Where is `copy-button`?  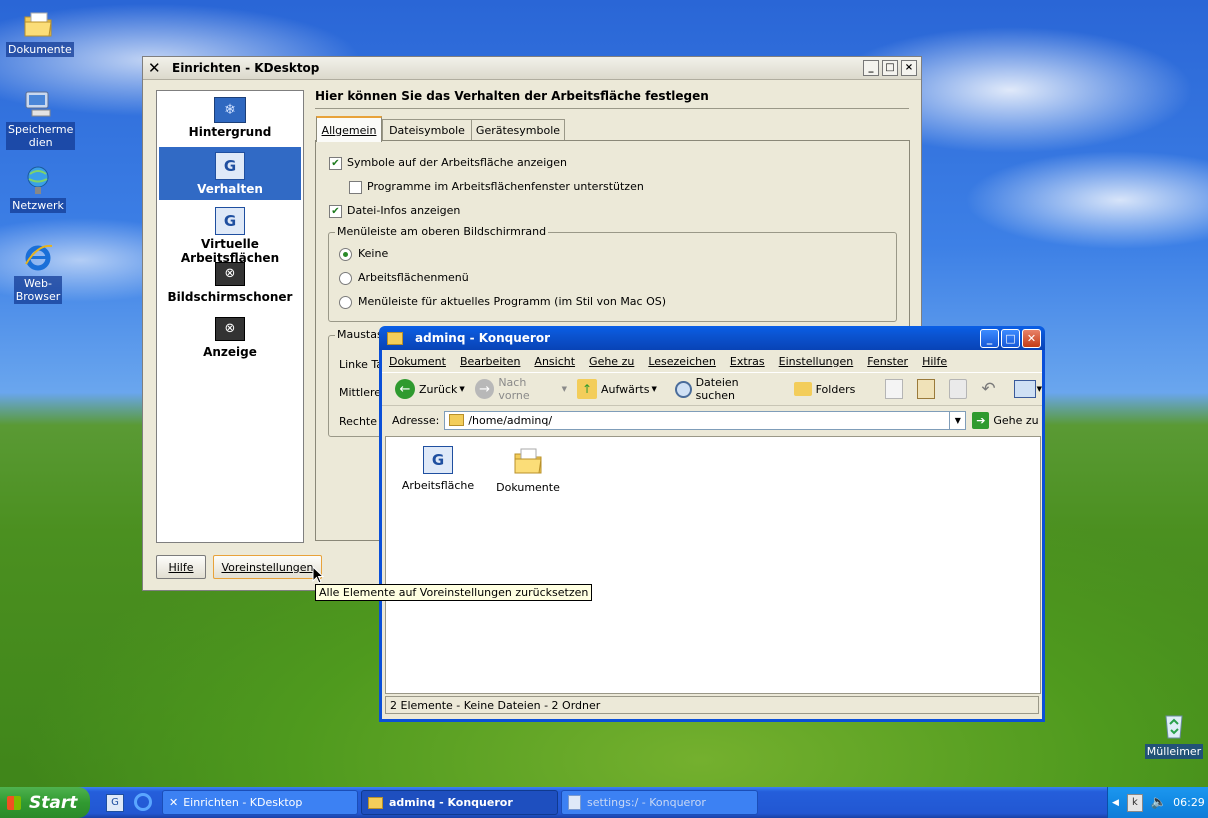
copy-button is located at coordinates (894, 389).